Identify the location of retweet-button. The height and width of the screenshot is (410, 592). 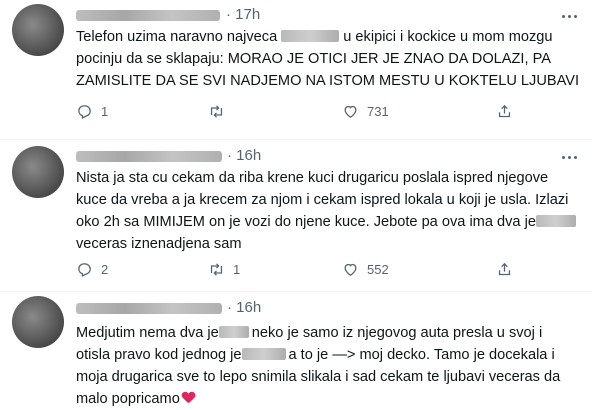
(220, 111).